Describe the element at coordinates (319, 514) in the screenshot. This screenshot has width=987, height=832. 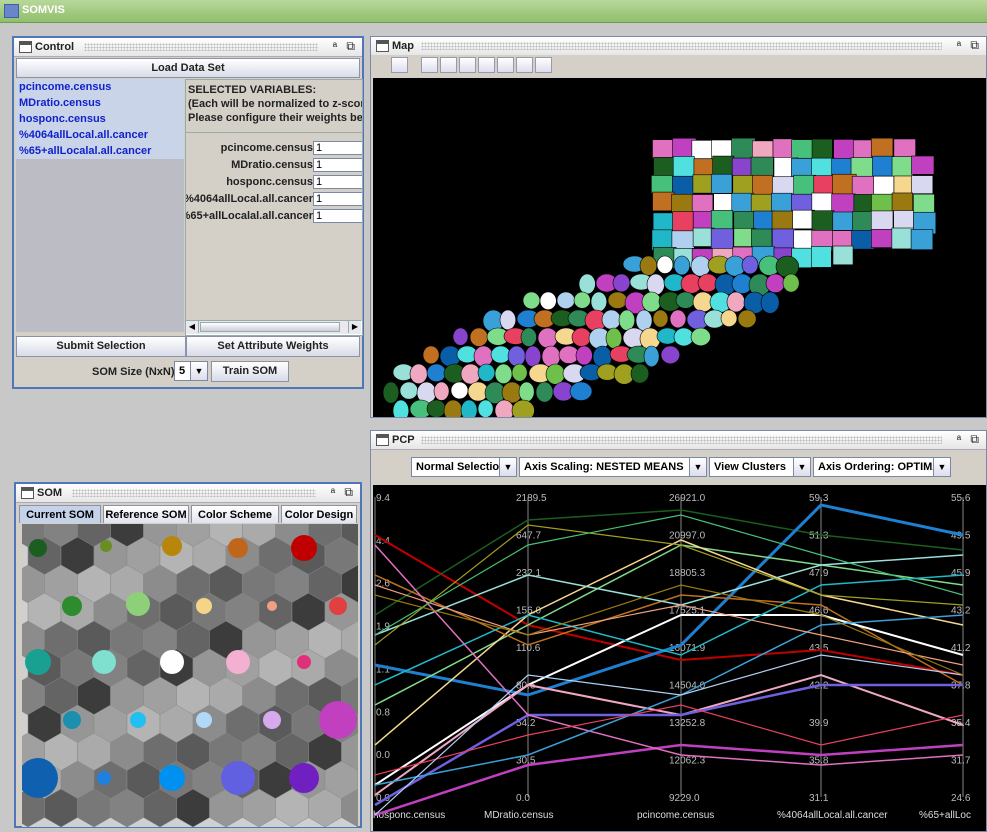
I see `tab-color-design: Color Design` at that location.